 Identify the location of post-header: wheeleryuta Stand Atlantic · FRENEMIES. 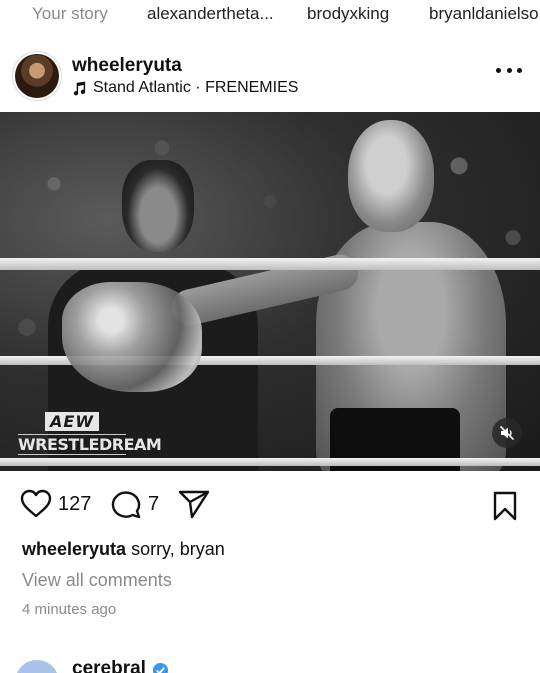
(270, 78).